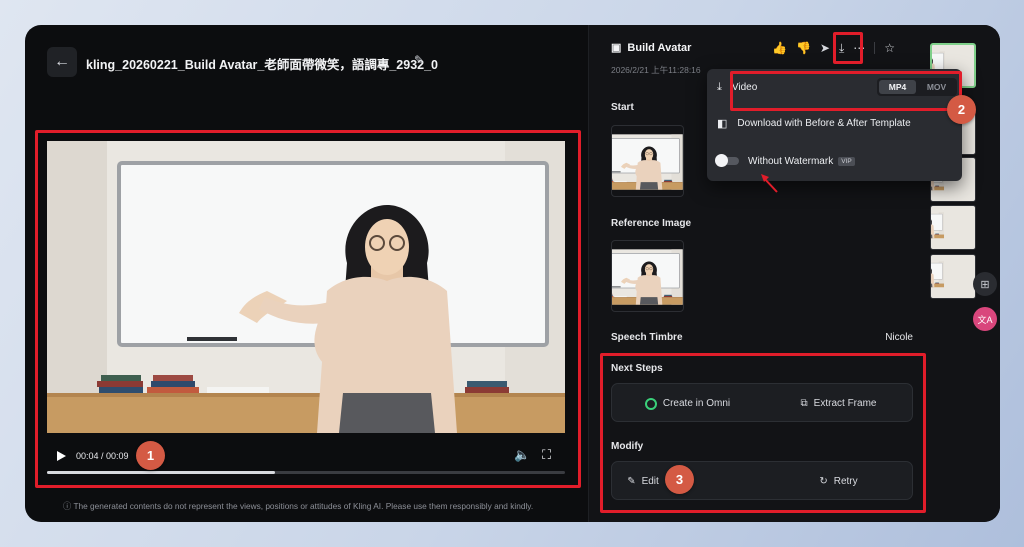  Describe the element at coordinates (779, 48) in the screenshot. I see `thumbs-up-icon: 👍` at that location.